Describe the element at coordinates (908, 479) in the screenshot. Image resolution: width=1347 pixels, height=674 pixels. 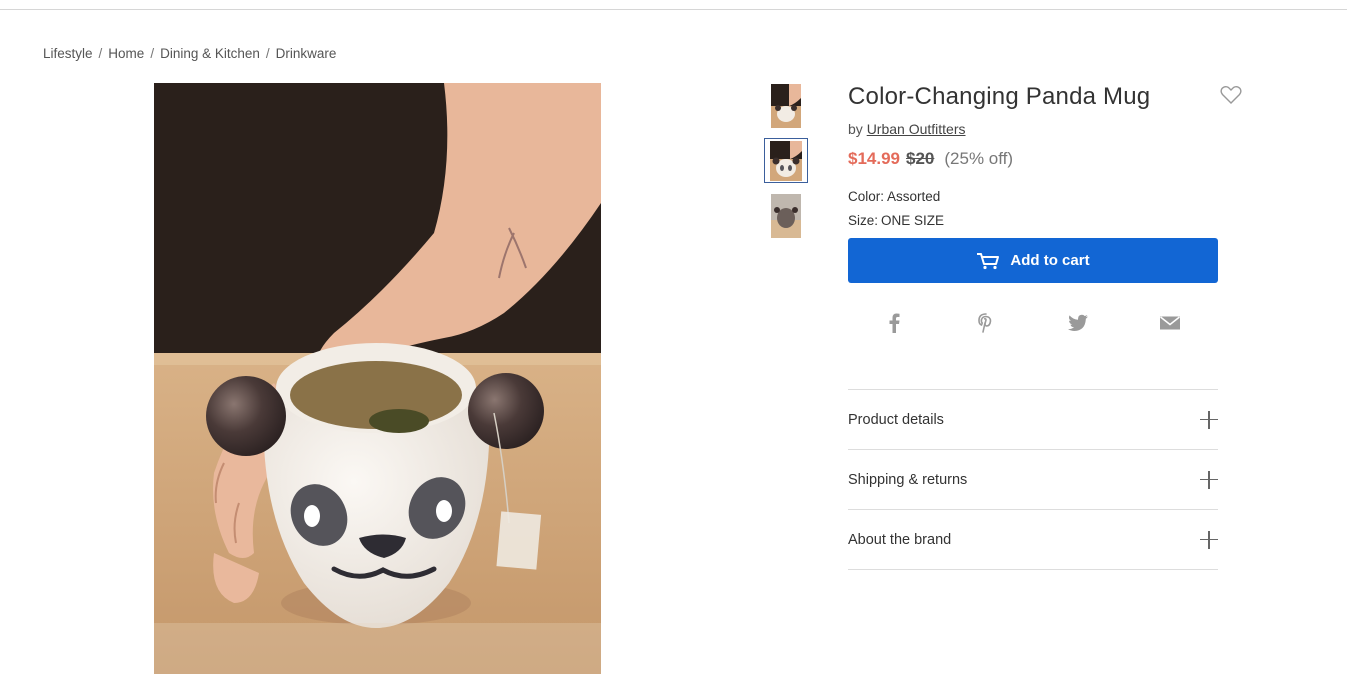
I see `accordion-label: Shipping & returns` at that location.